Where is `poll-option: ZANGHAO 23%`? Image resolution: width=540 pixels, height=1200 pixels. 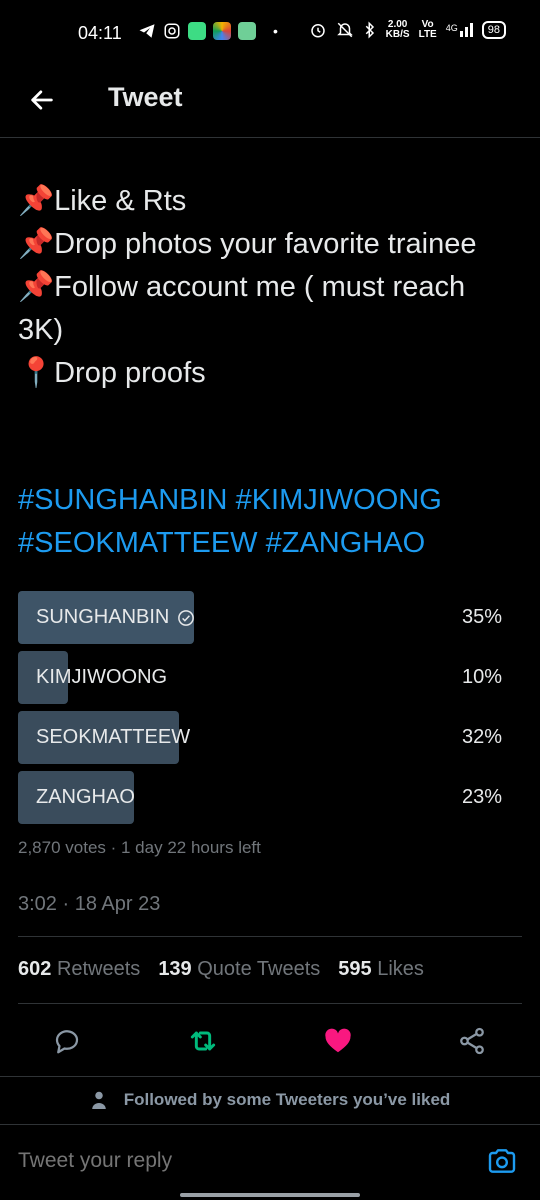
poll-option: ZANGHAO 23% is located at coordinates (261, 797).